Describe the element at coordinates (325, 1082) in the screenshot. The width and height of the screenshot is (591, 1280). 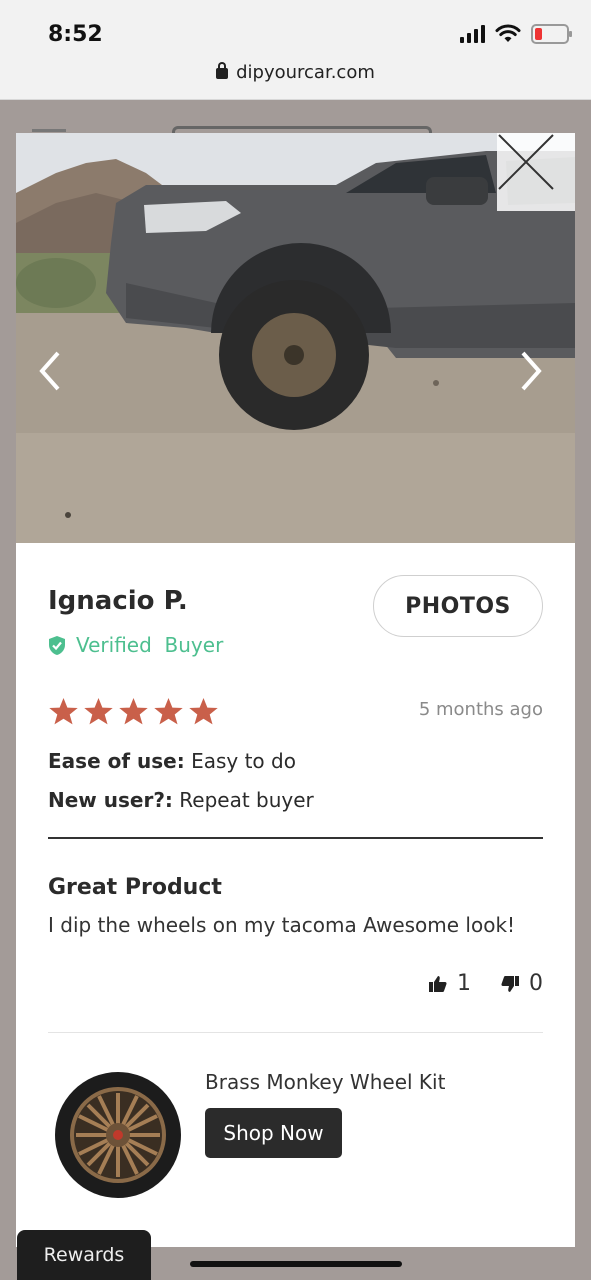
I see `product-name: Brass Monkey Wheel Kit` at that location.